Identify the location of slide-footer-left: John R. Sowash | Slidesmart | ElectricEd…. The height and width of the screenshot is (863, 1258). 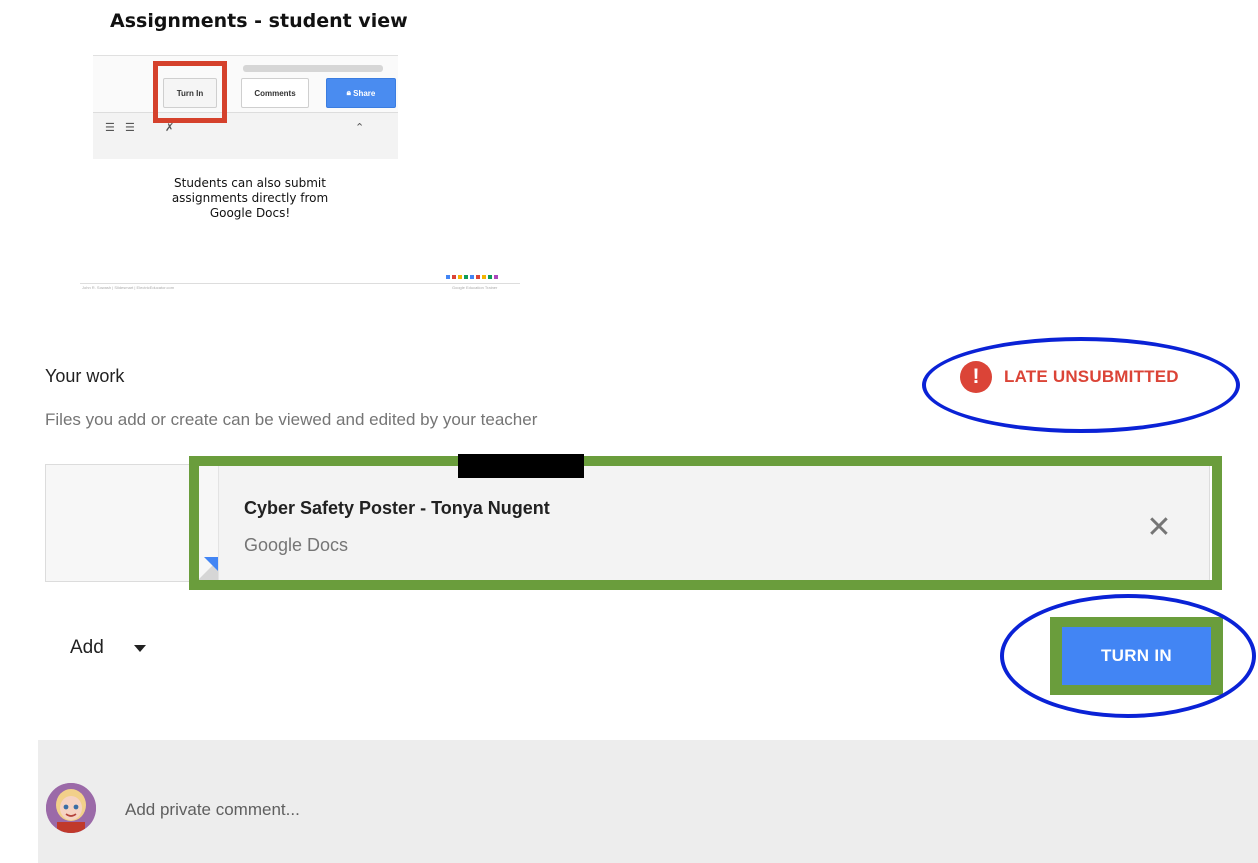
(128, 287).